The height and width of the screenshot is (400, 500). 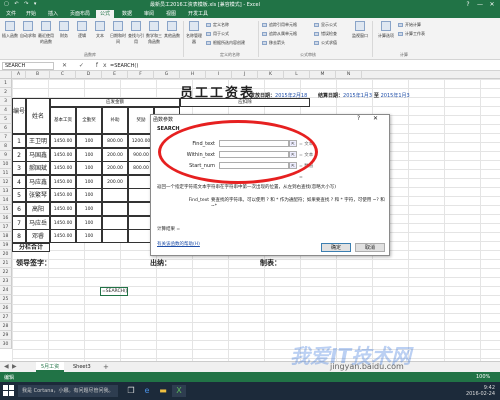 What do you see at coordinates (136, 34) in the screenshot?
I see `lookup-button: 查找与引用` at bounding box center [136, 34].